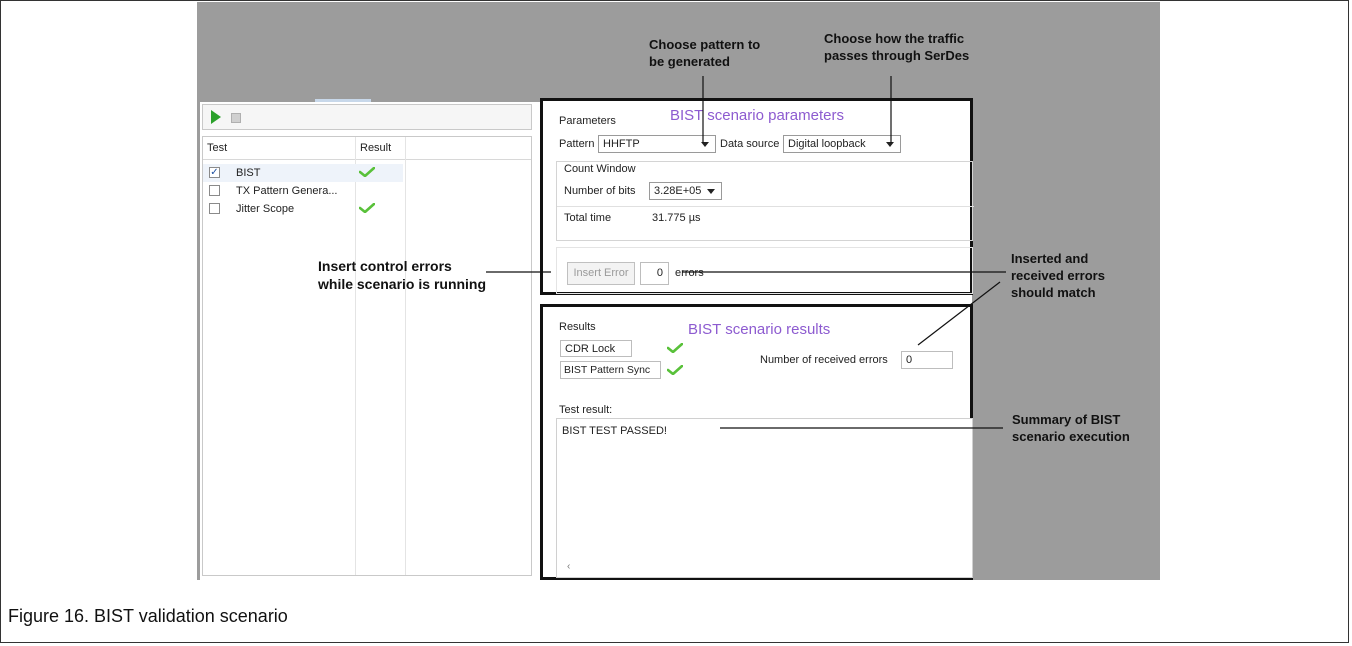  What do you see at coordinates (577, 144) in the screenshot?
I see `pattern-label: Pattern` at bounding box center [577, 144].